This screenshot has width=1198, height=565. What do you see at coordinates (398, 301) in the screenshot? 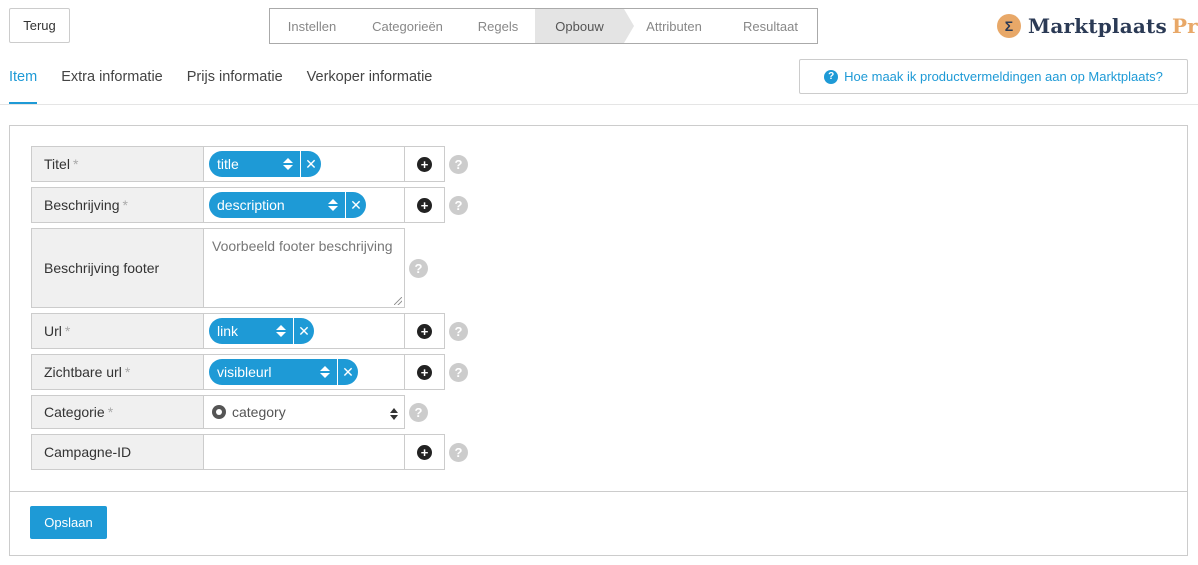
I see `resize-handle-icon` at bounding box center [398, 301].